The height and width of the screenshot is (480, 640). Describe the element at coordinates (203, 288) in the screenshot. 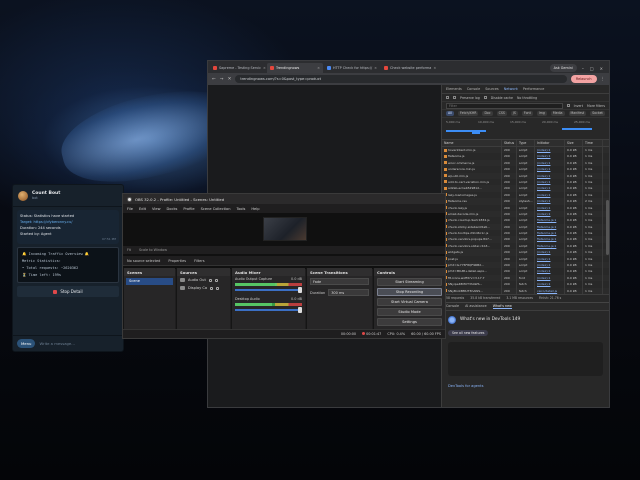

I see `source-item: Display Ca` at that location.